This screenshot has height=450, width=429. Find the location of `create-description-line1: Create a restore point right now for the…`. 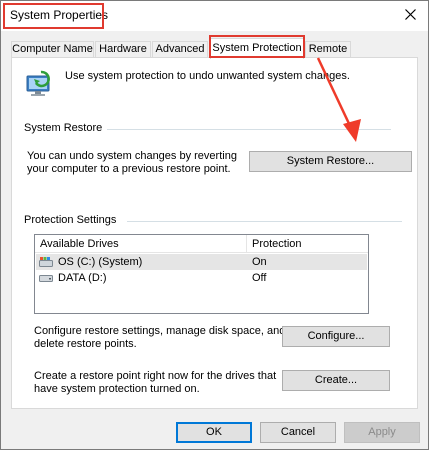

create-description-line1: Create a restore point right now for the… is located at coordinates (155, 376).